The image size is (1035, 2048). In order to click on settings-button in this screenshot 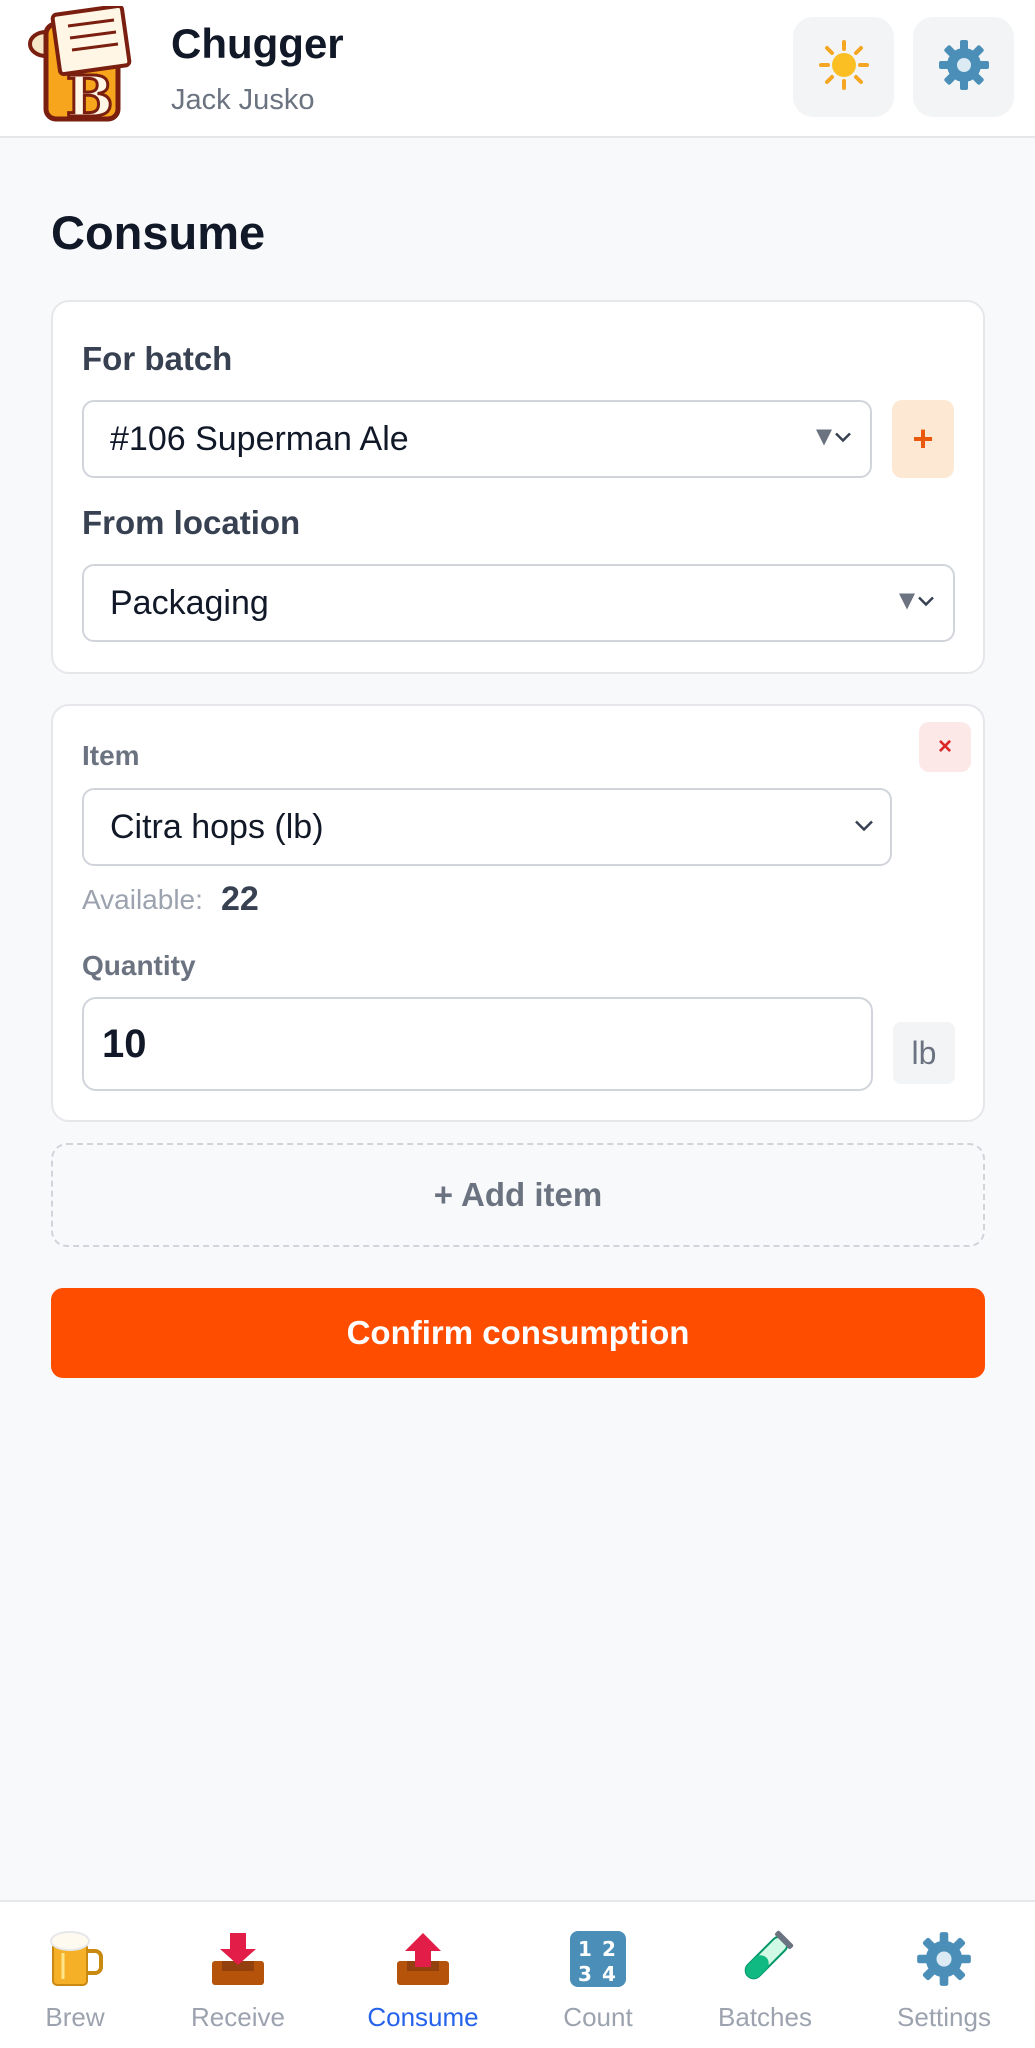, I will do `click(963, 67)`.